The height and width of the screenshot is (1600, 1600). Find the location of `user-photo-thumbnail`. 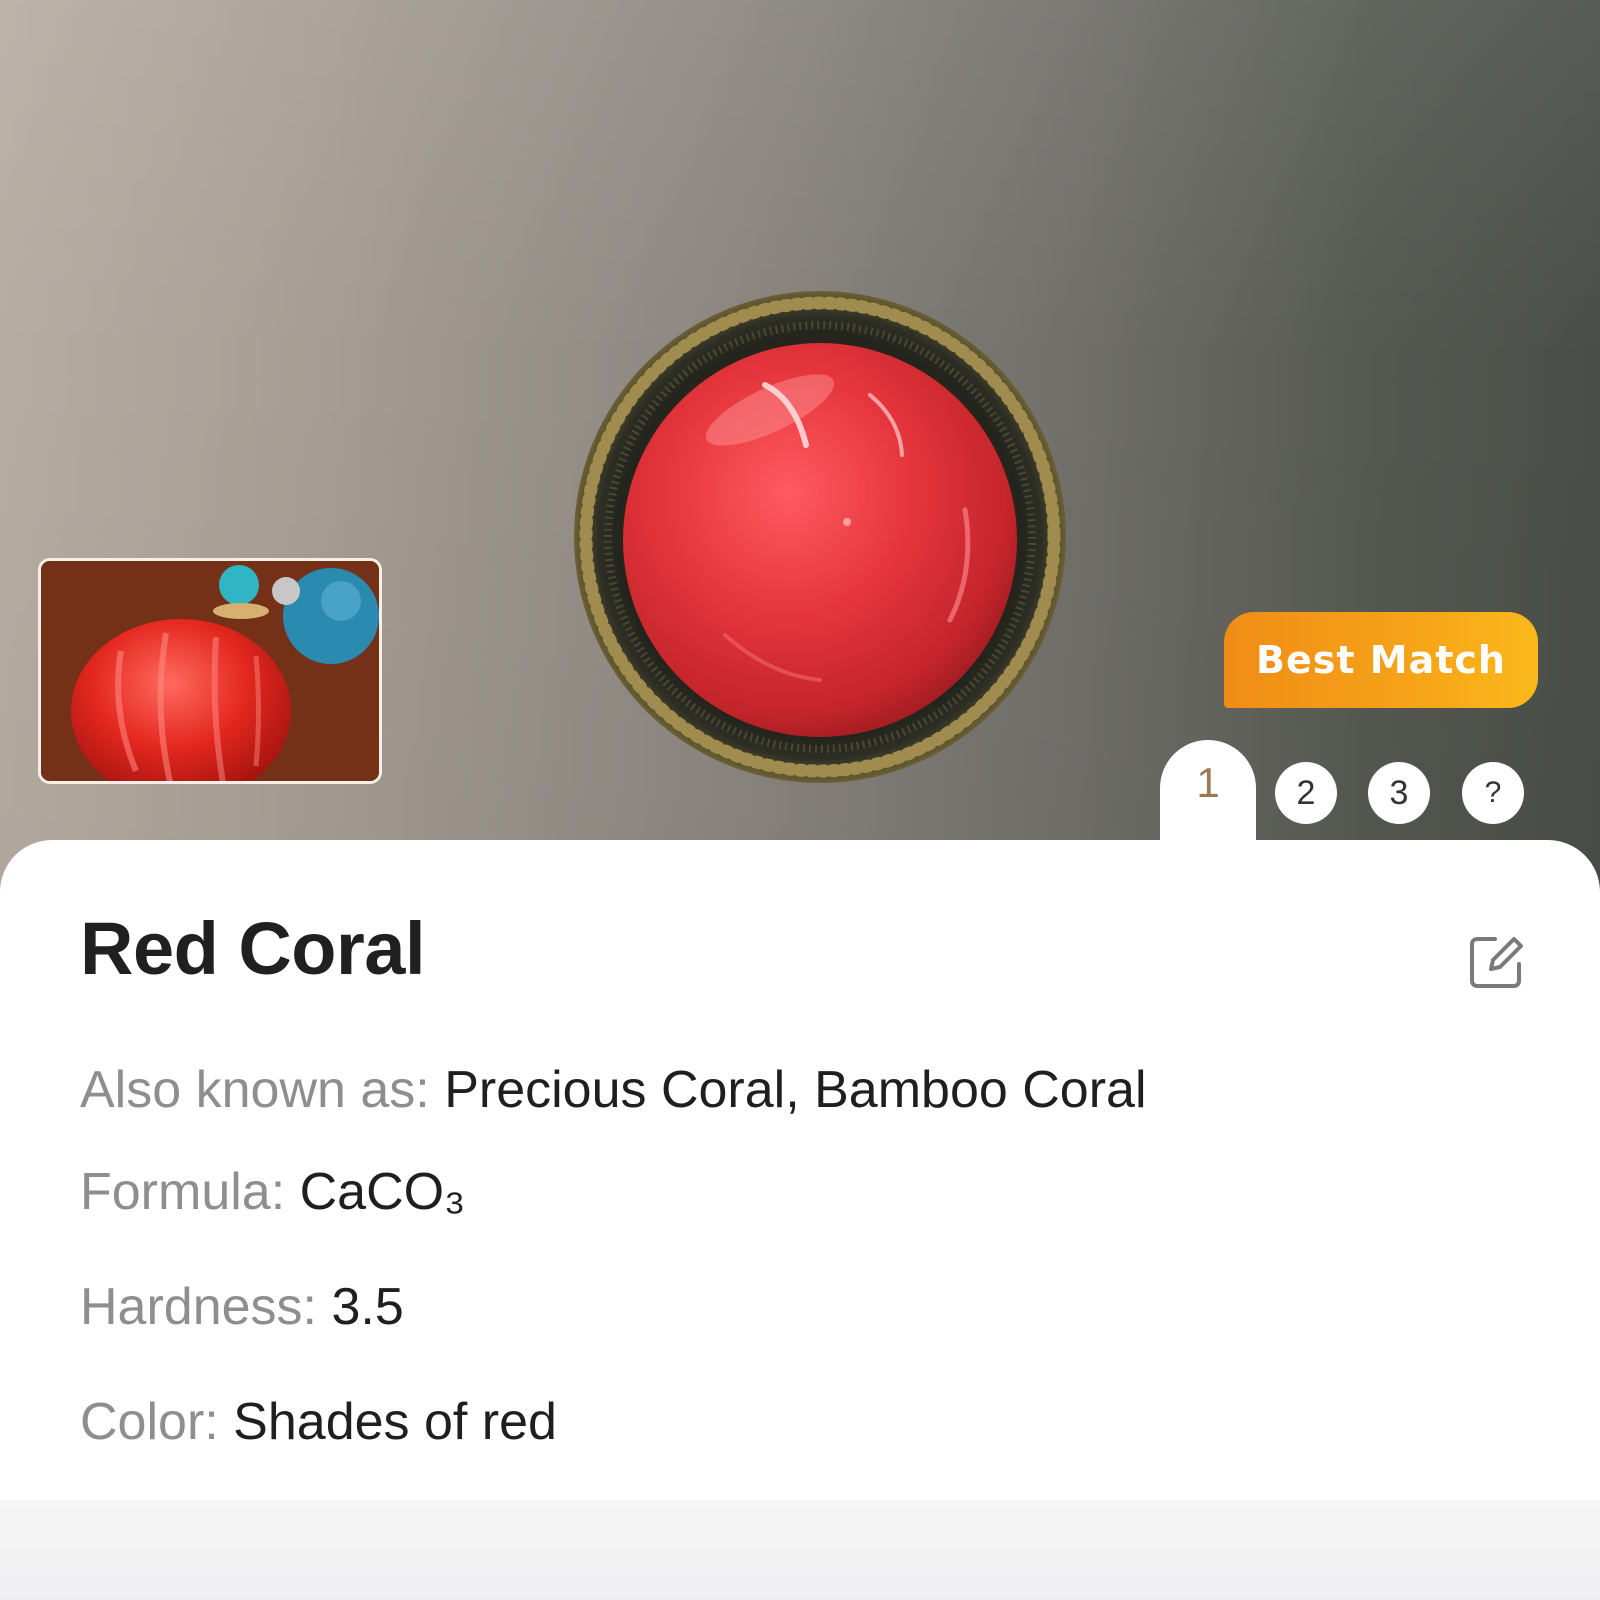

user-photo-thumbnail is located at coordinates (210, 671).